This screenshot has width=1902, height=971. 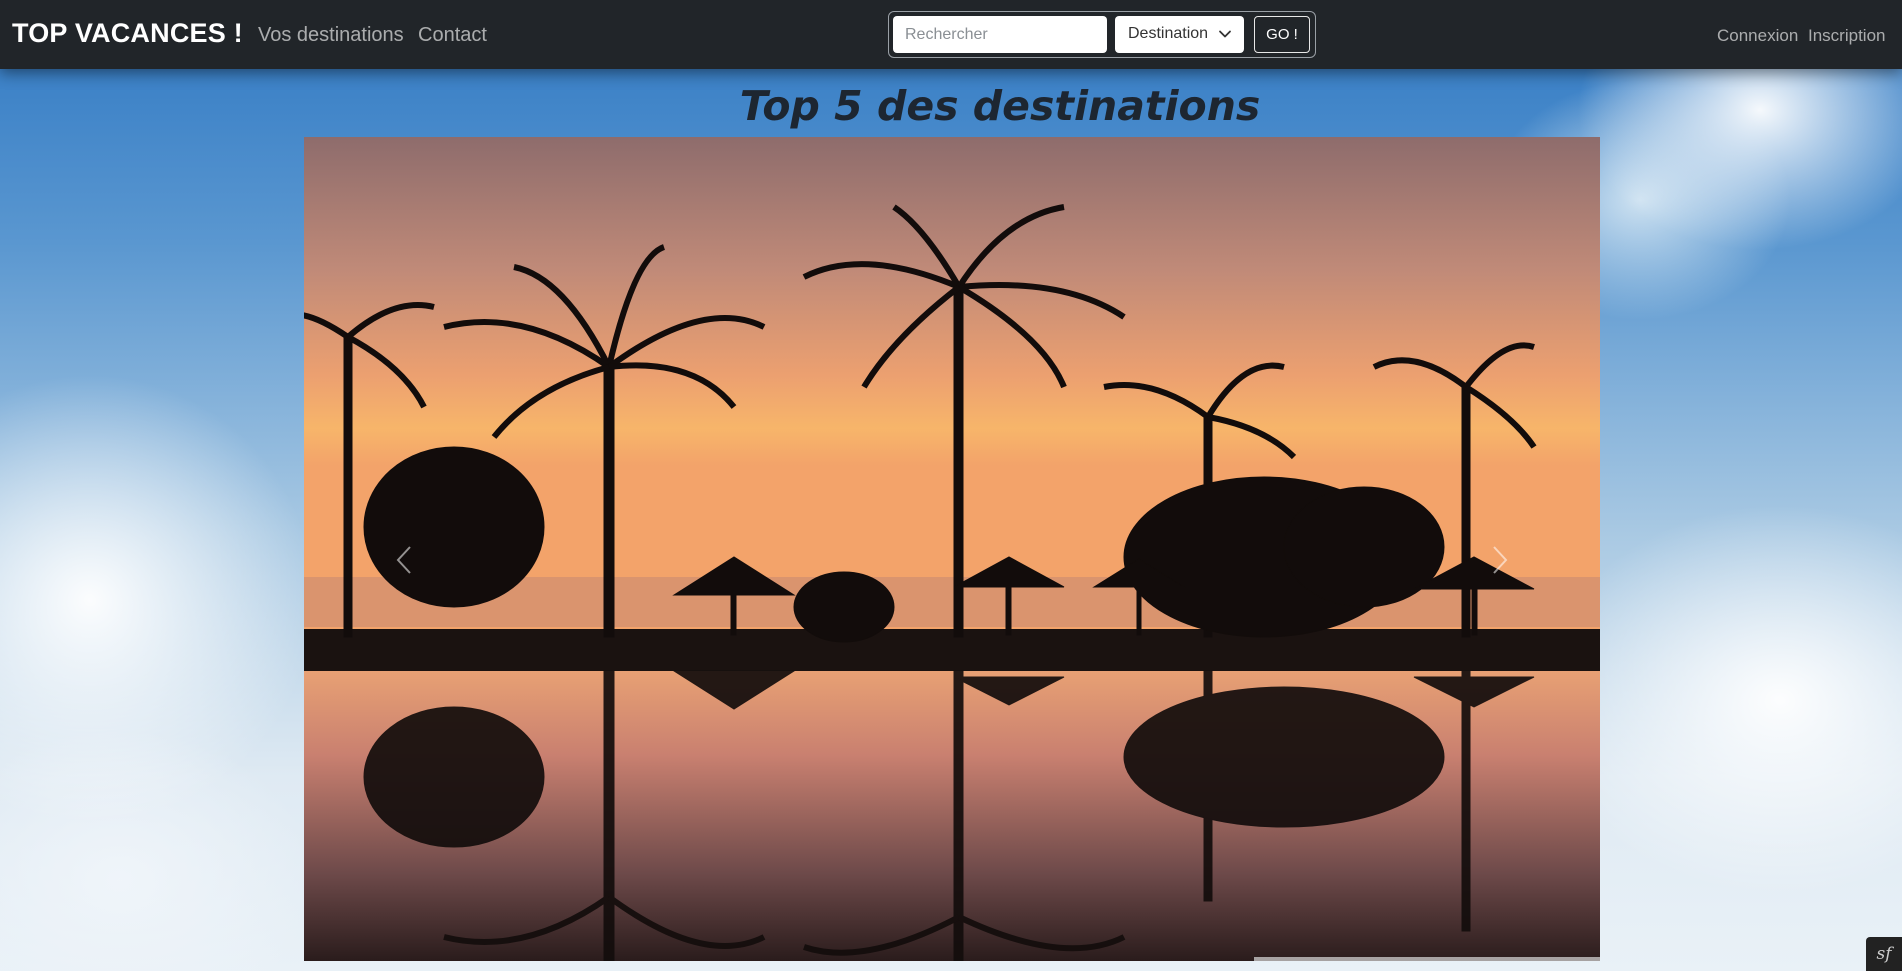 I want to click on carousel-next-button, so click(x=1500, y=560).